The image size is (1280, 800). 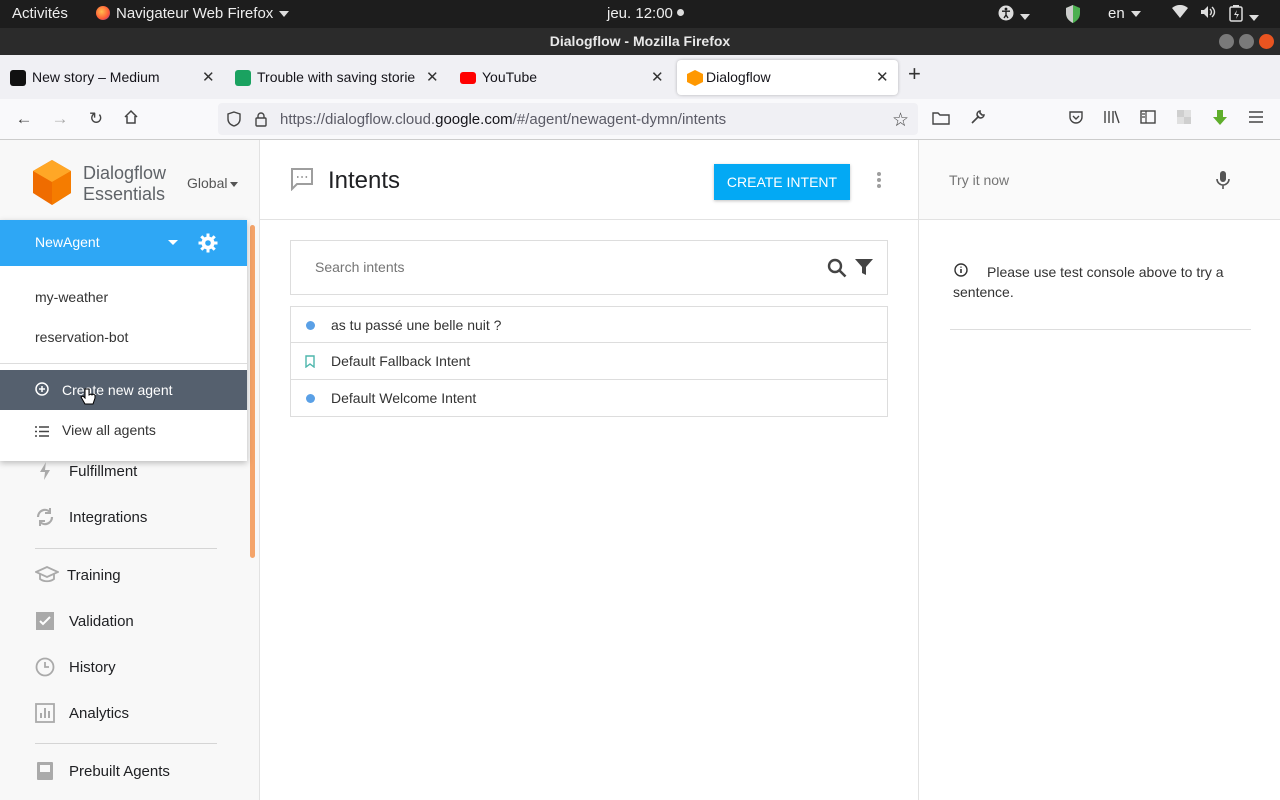 What do you see at coordinates (310, 363) in the screenshot?
I see `bookmark-icon` at bounding box center [310, 363].